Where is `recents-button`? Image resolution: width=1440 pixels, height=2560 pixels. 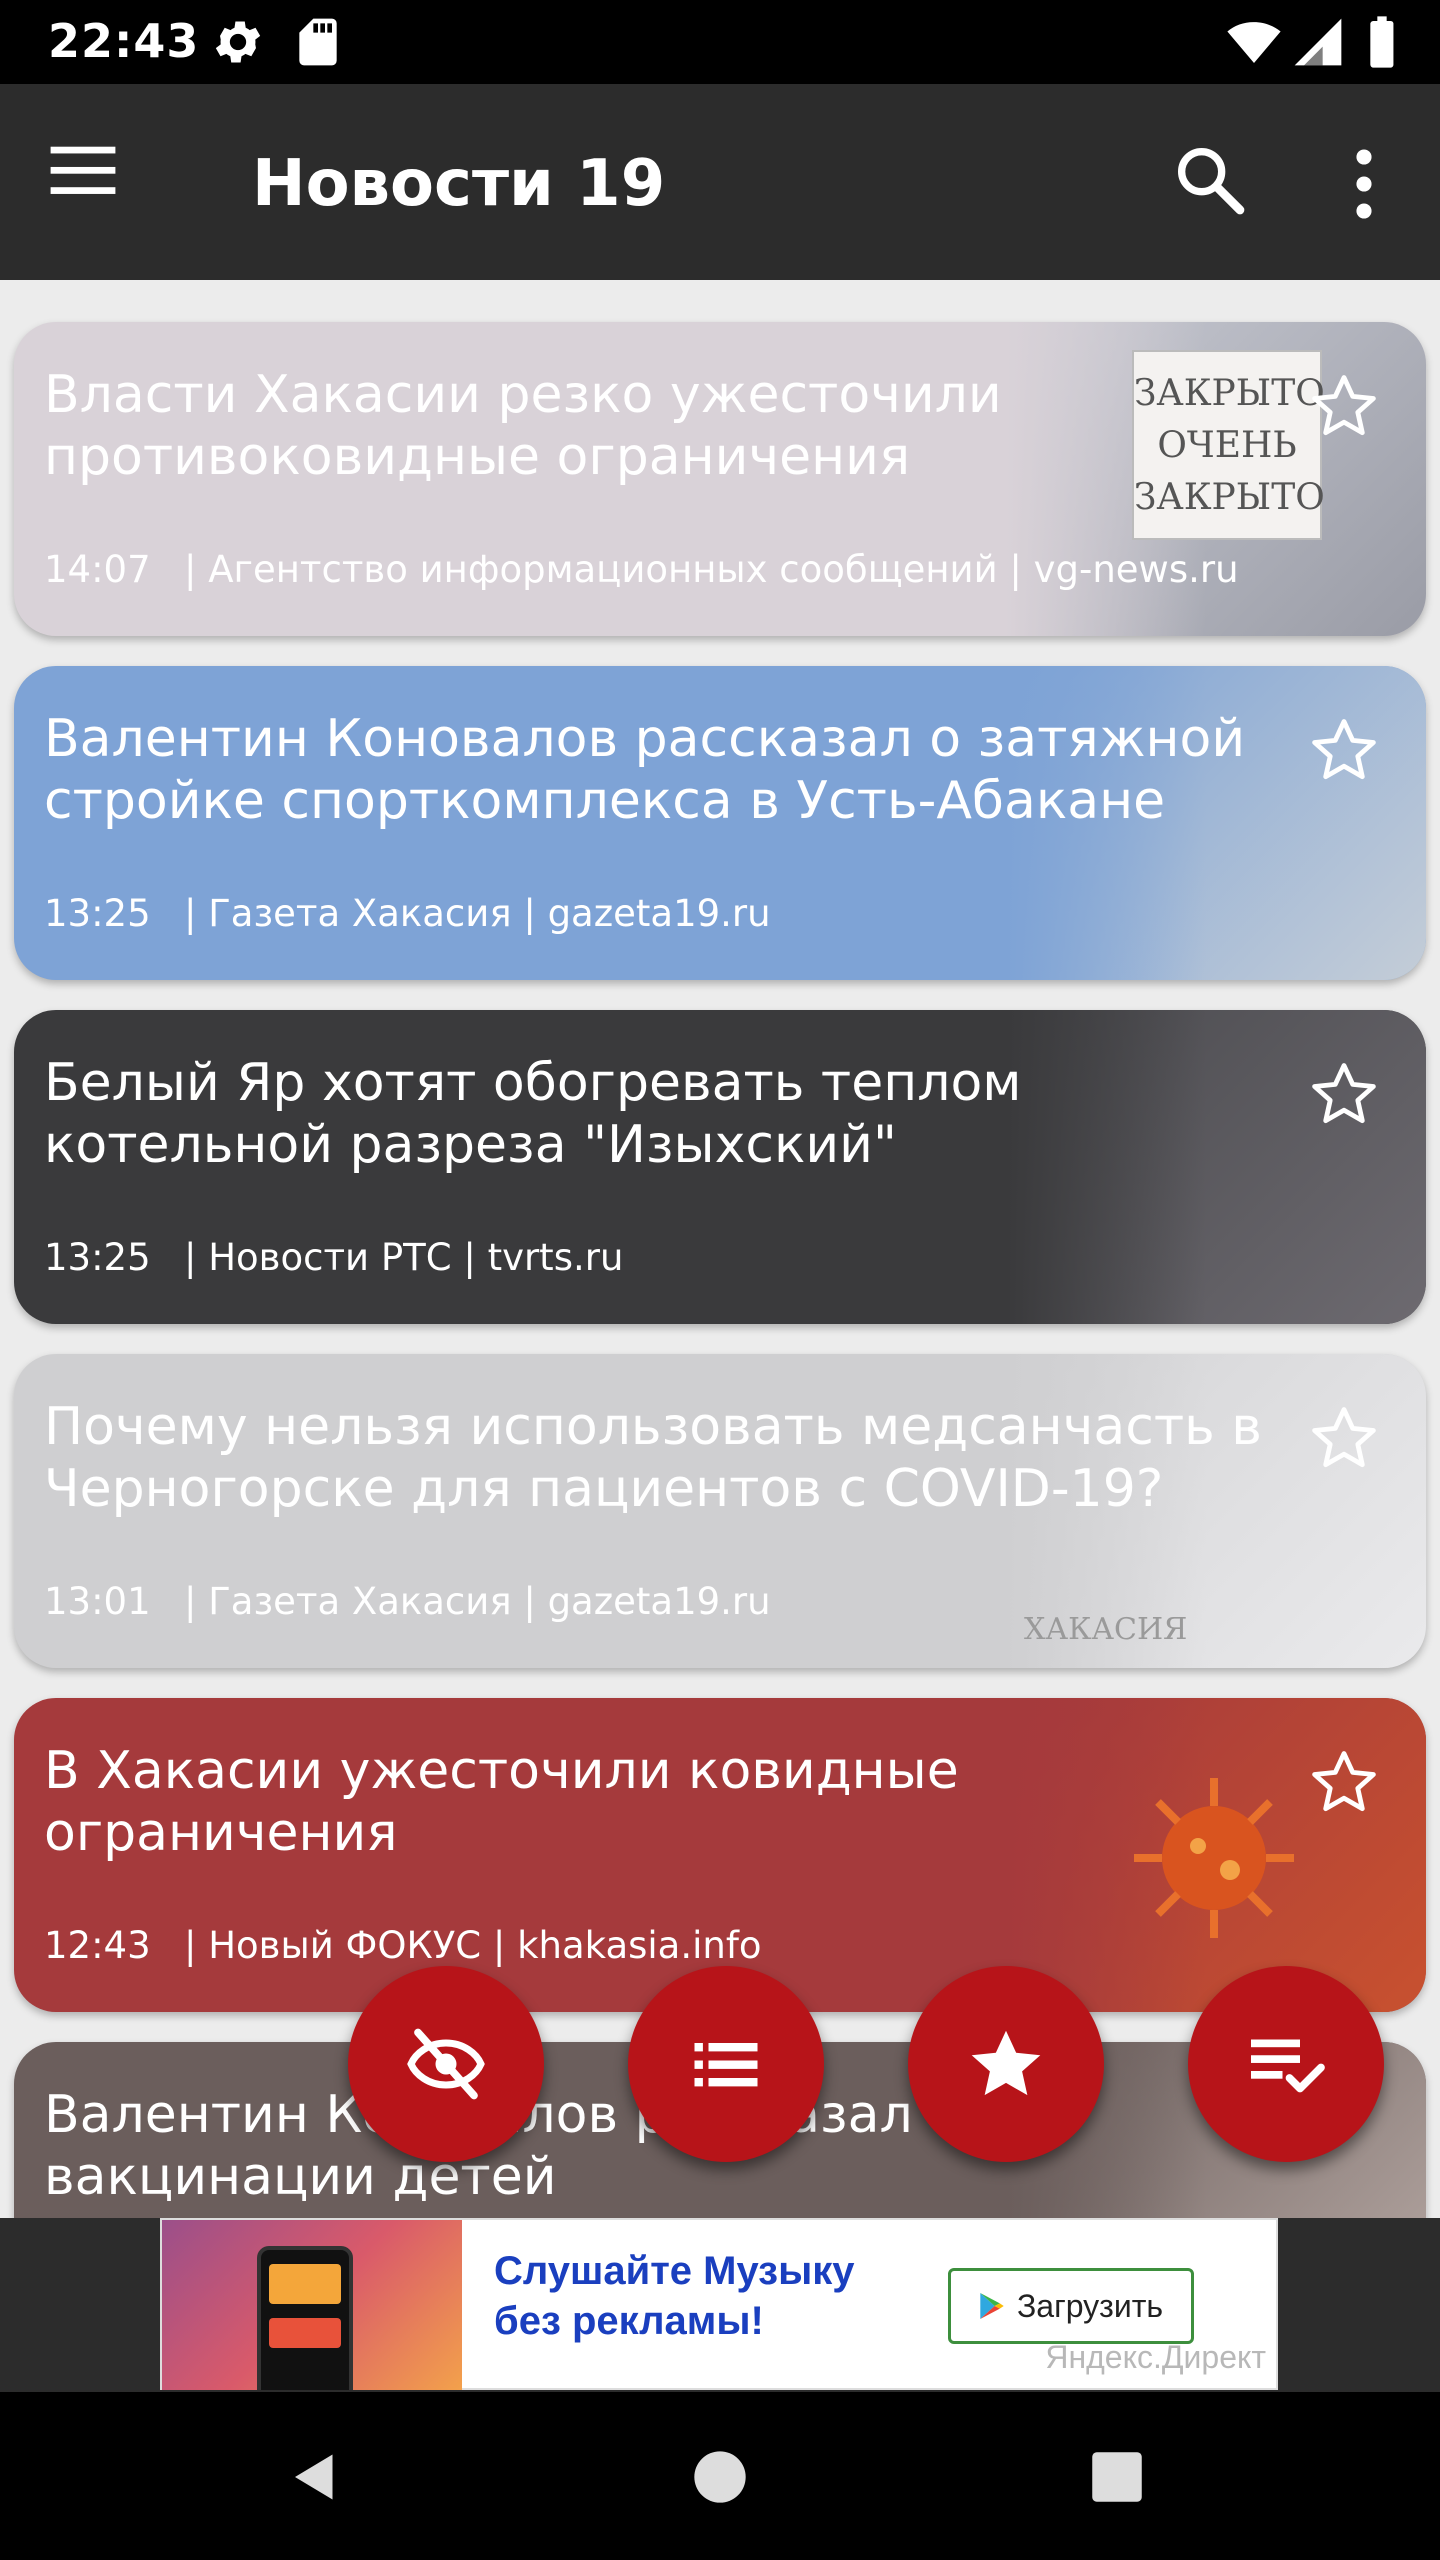 recents-button is located at coordinates (1117, 2477).